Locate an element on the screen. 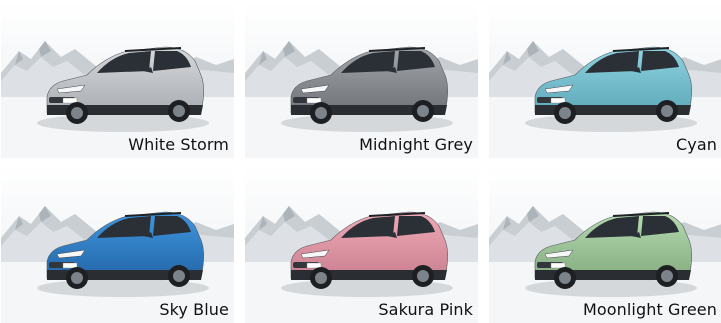  color-name: Sky Blue is located at coordinates (194, 309).